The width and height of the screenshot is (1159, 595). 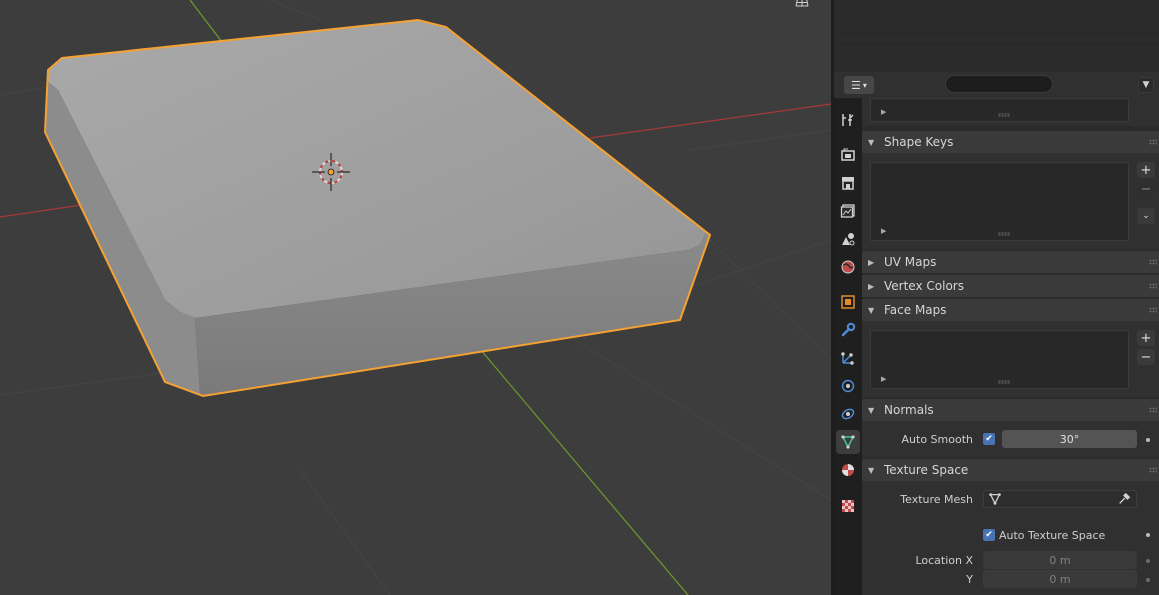 What do you see at coordinates (1010, 262) in the screenshot?
I see `uv-maps-panel-header: ▶ UV Maps` at bounding box center [1010, 262].